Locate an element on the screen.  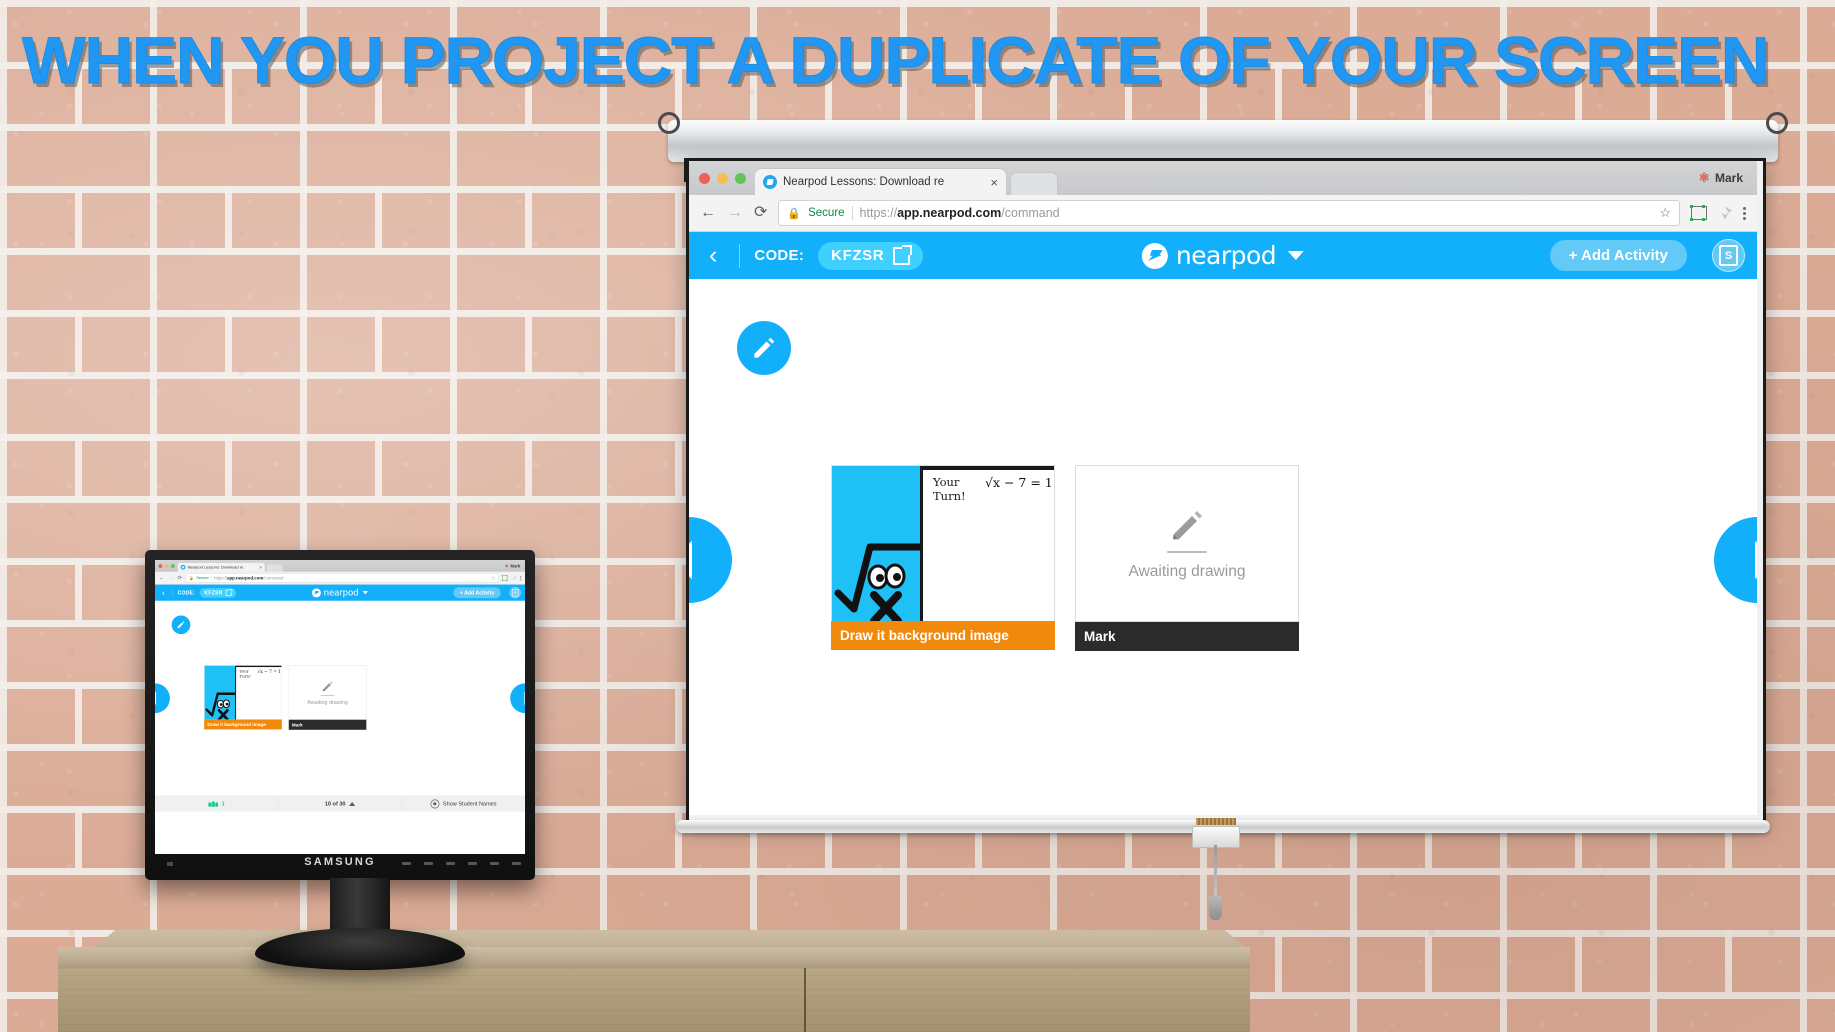
url-path: /command is located at coordinates (273, 578).